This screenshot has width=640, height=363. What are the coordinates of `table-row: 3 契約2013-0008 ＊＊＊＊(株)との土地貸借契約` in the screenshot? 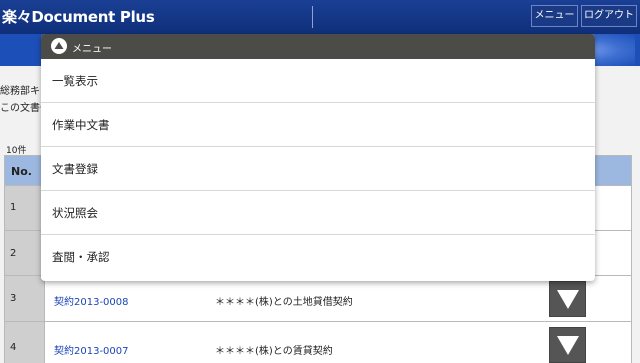 It's located at (318, 299).